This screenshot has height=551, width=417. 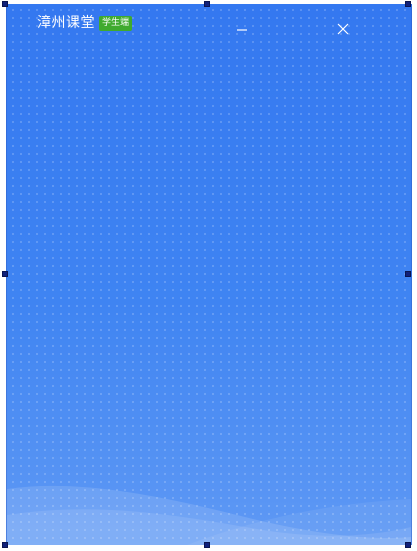 What do you see at coordinates (209, 26) in the screenshot?
I see `title-bar: 漳州课堂 学生端` at bounding box center [209, 26].